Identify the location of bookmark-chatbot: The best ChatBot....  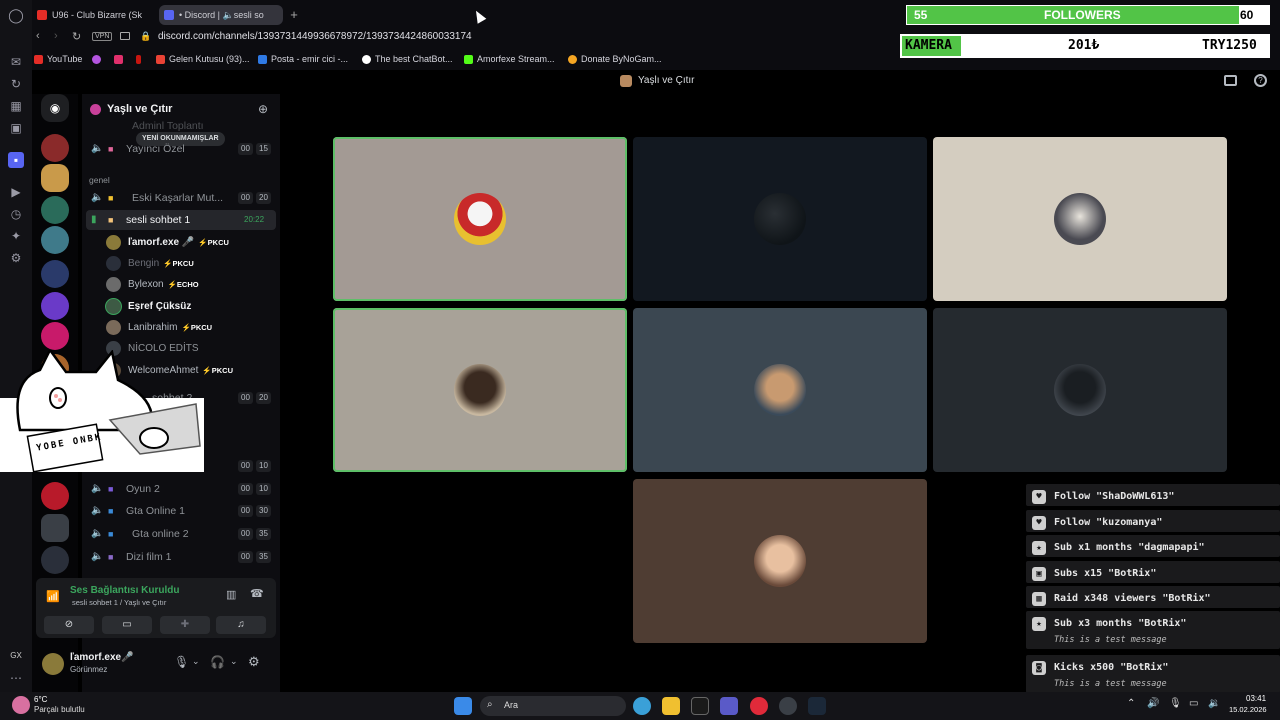
(407, 59).